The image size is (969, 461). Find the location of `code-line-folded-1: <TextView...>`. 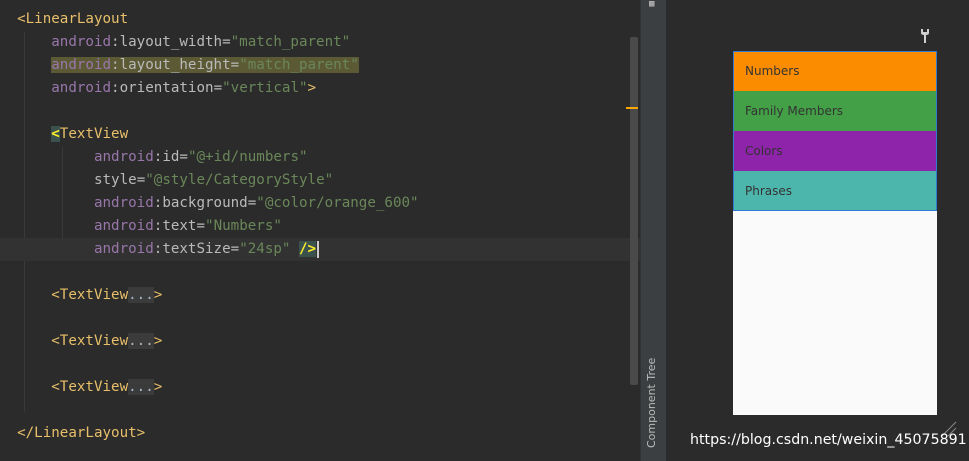

code-line-folded-1: <TextView...> is located at coordinates (320, 295).